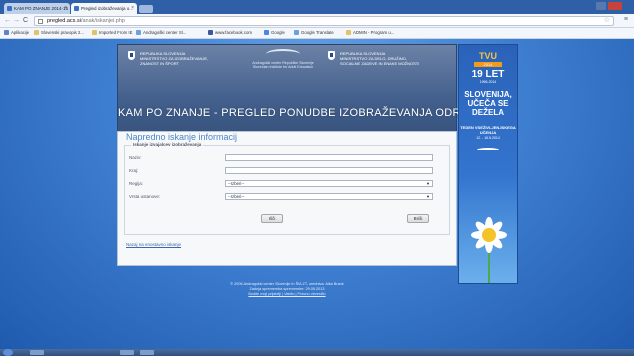 This screenshot has height=356, width=634. Describe the element at coordinates (182, 137) in the screenshot. I see `panel-heading: Napredno iskanje informacij` at that location.